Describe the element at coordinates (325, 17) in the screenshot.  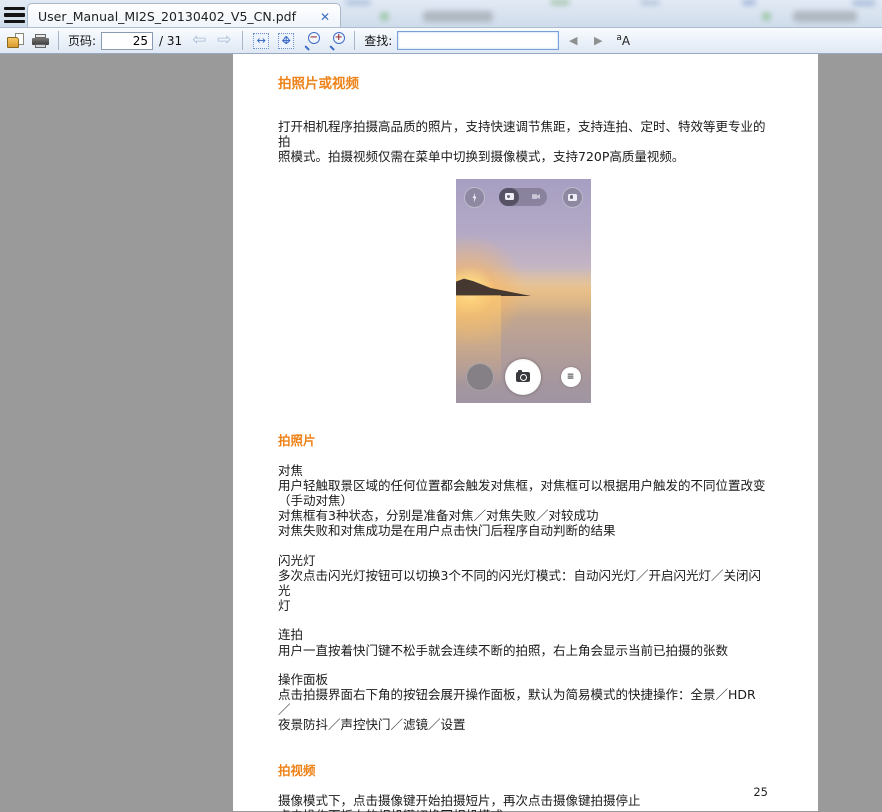
I see `close-icon: ✕` at that location.